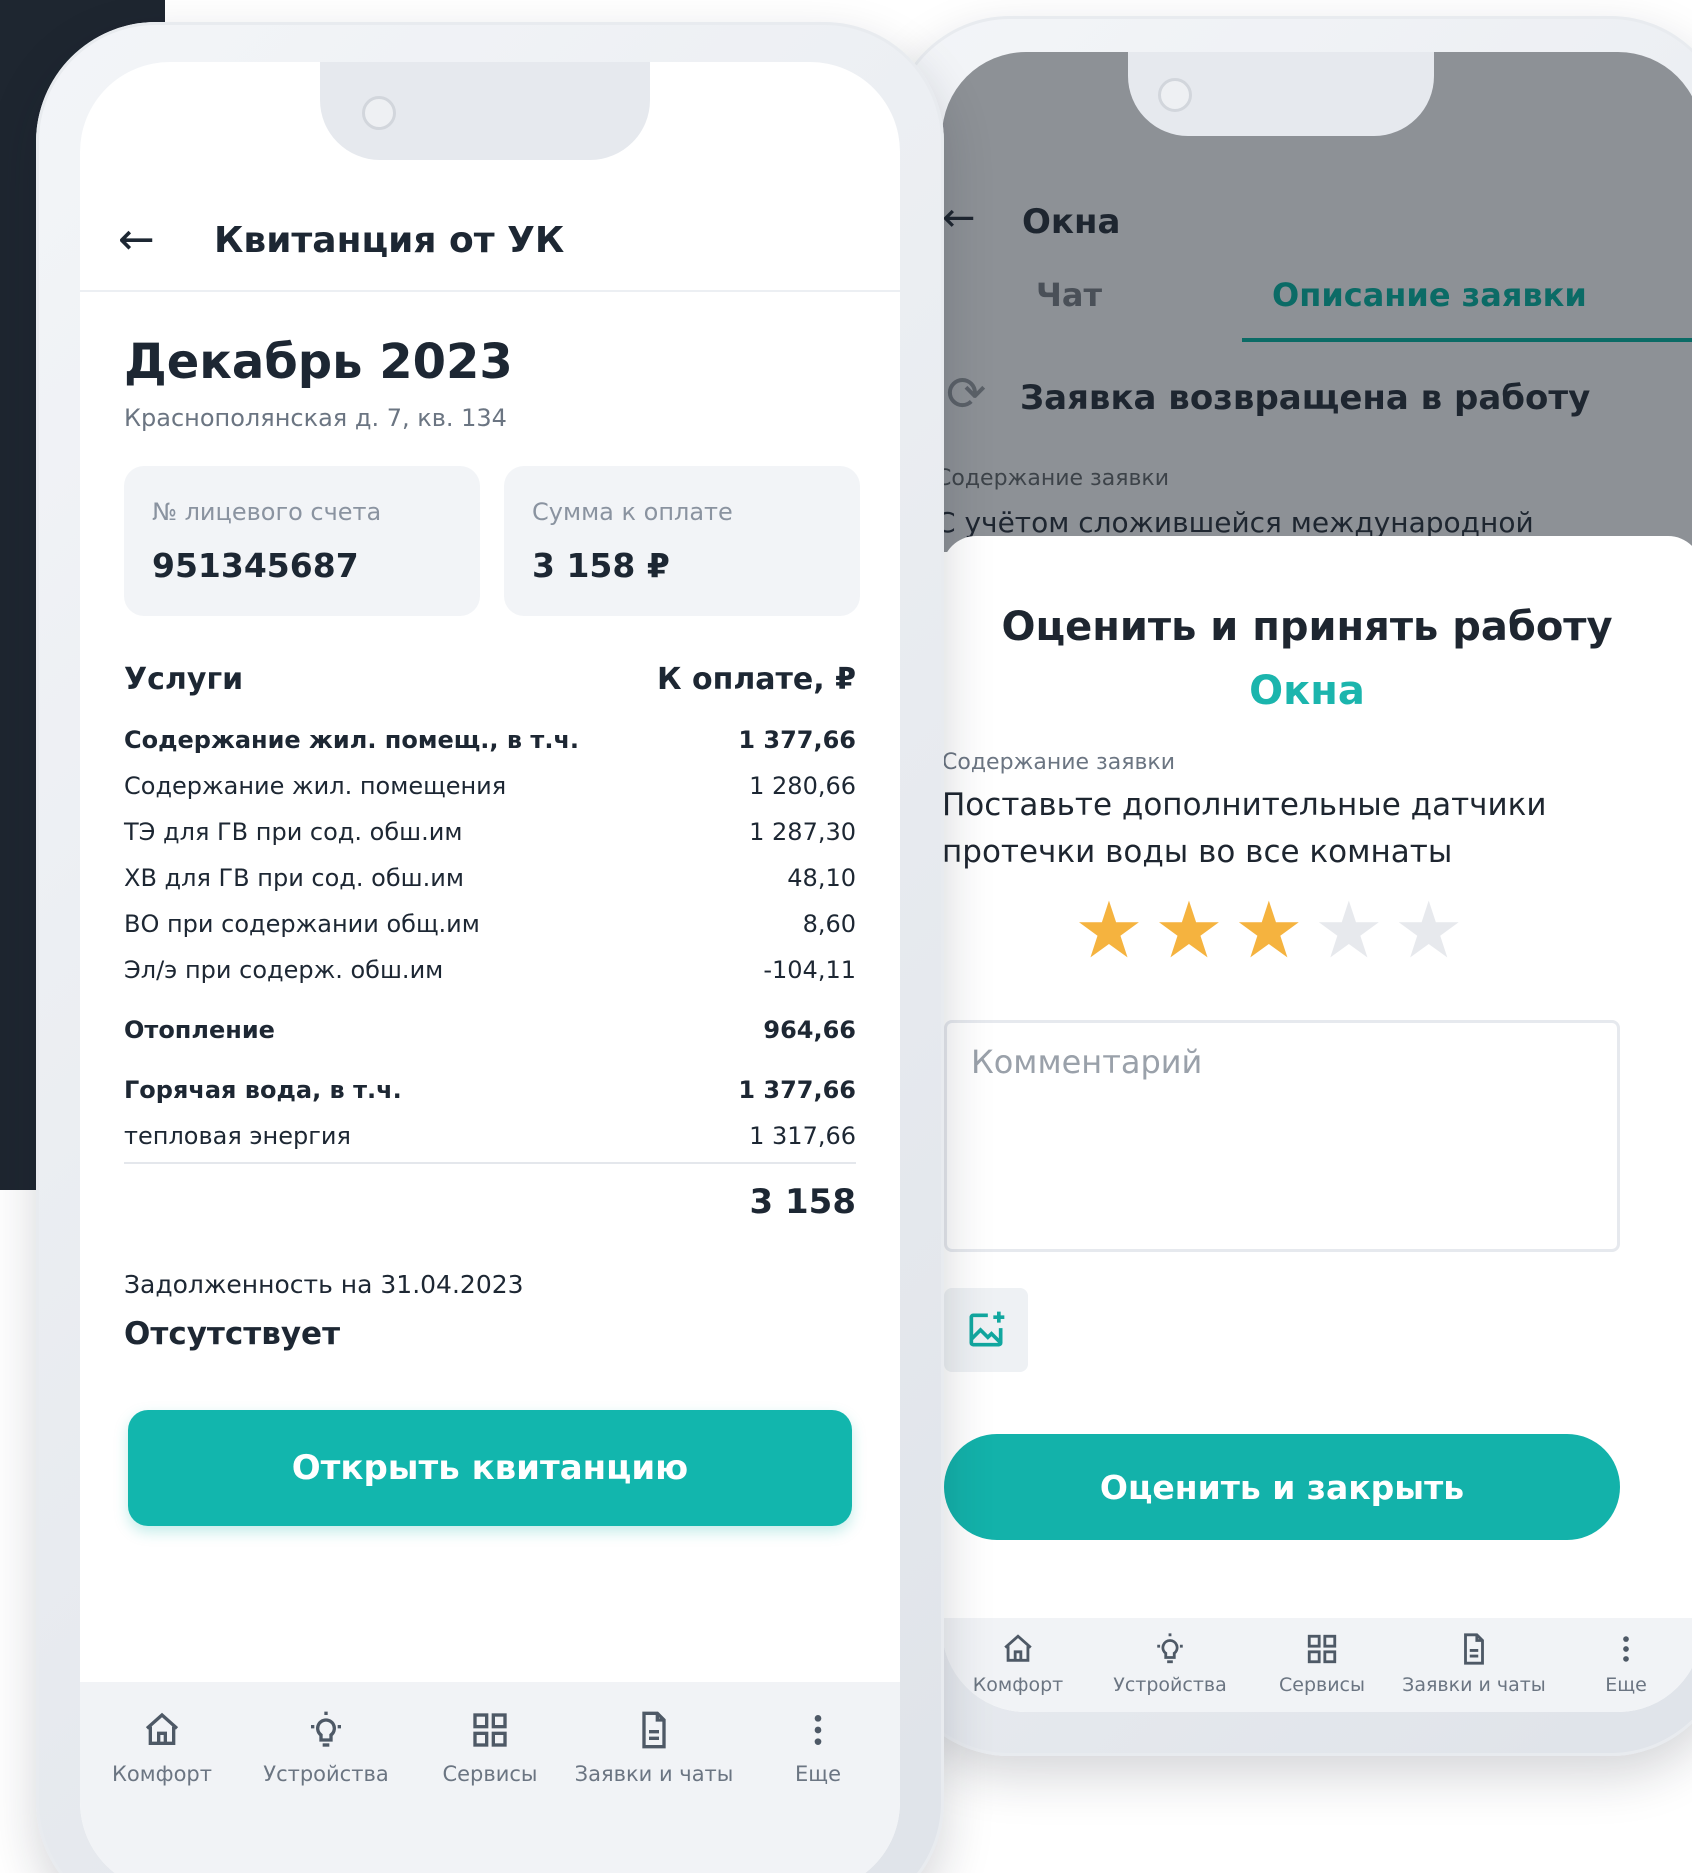 The width and height of the screenshot is (1692, 1873). Describe the element at coordinates (232, 1334) in the screenshot. I see `debt-value: Отсутствует` at that location.